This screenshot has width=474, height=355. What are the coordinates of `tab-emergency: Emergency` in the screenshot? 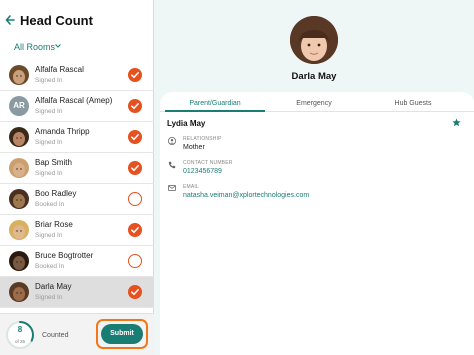 It's located at (314, 103).